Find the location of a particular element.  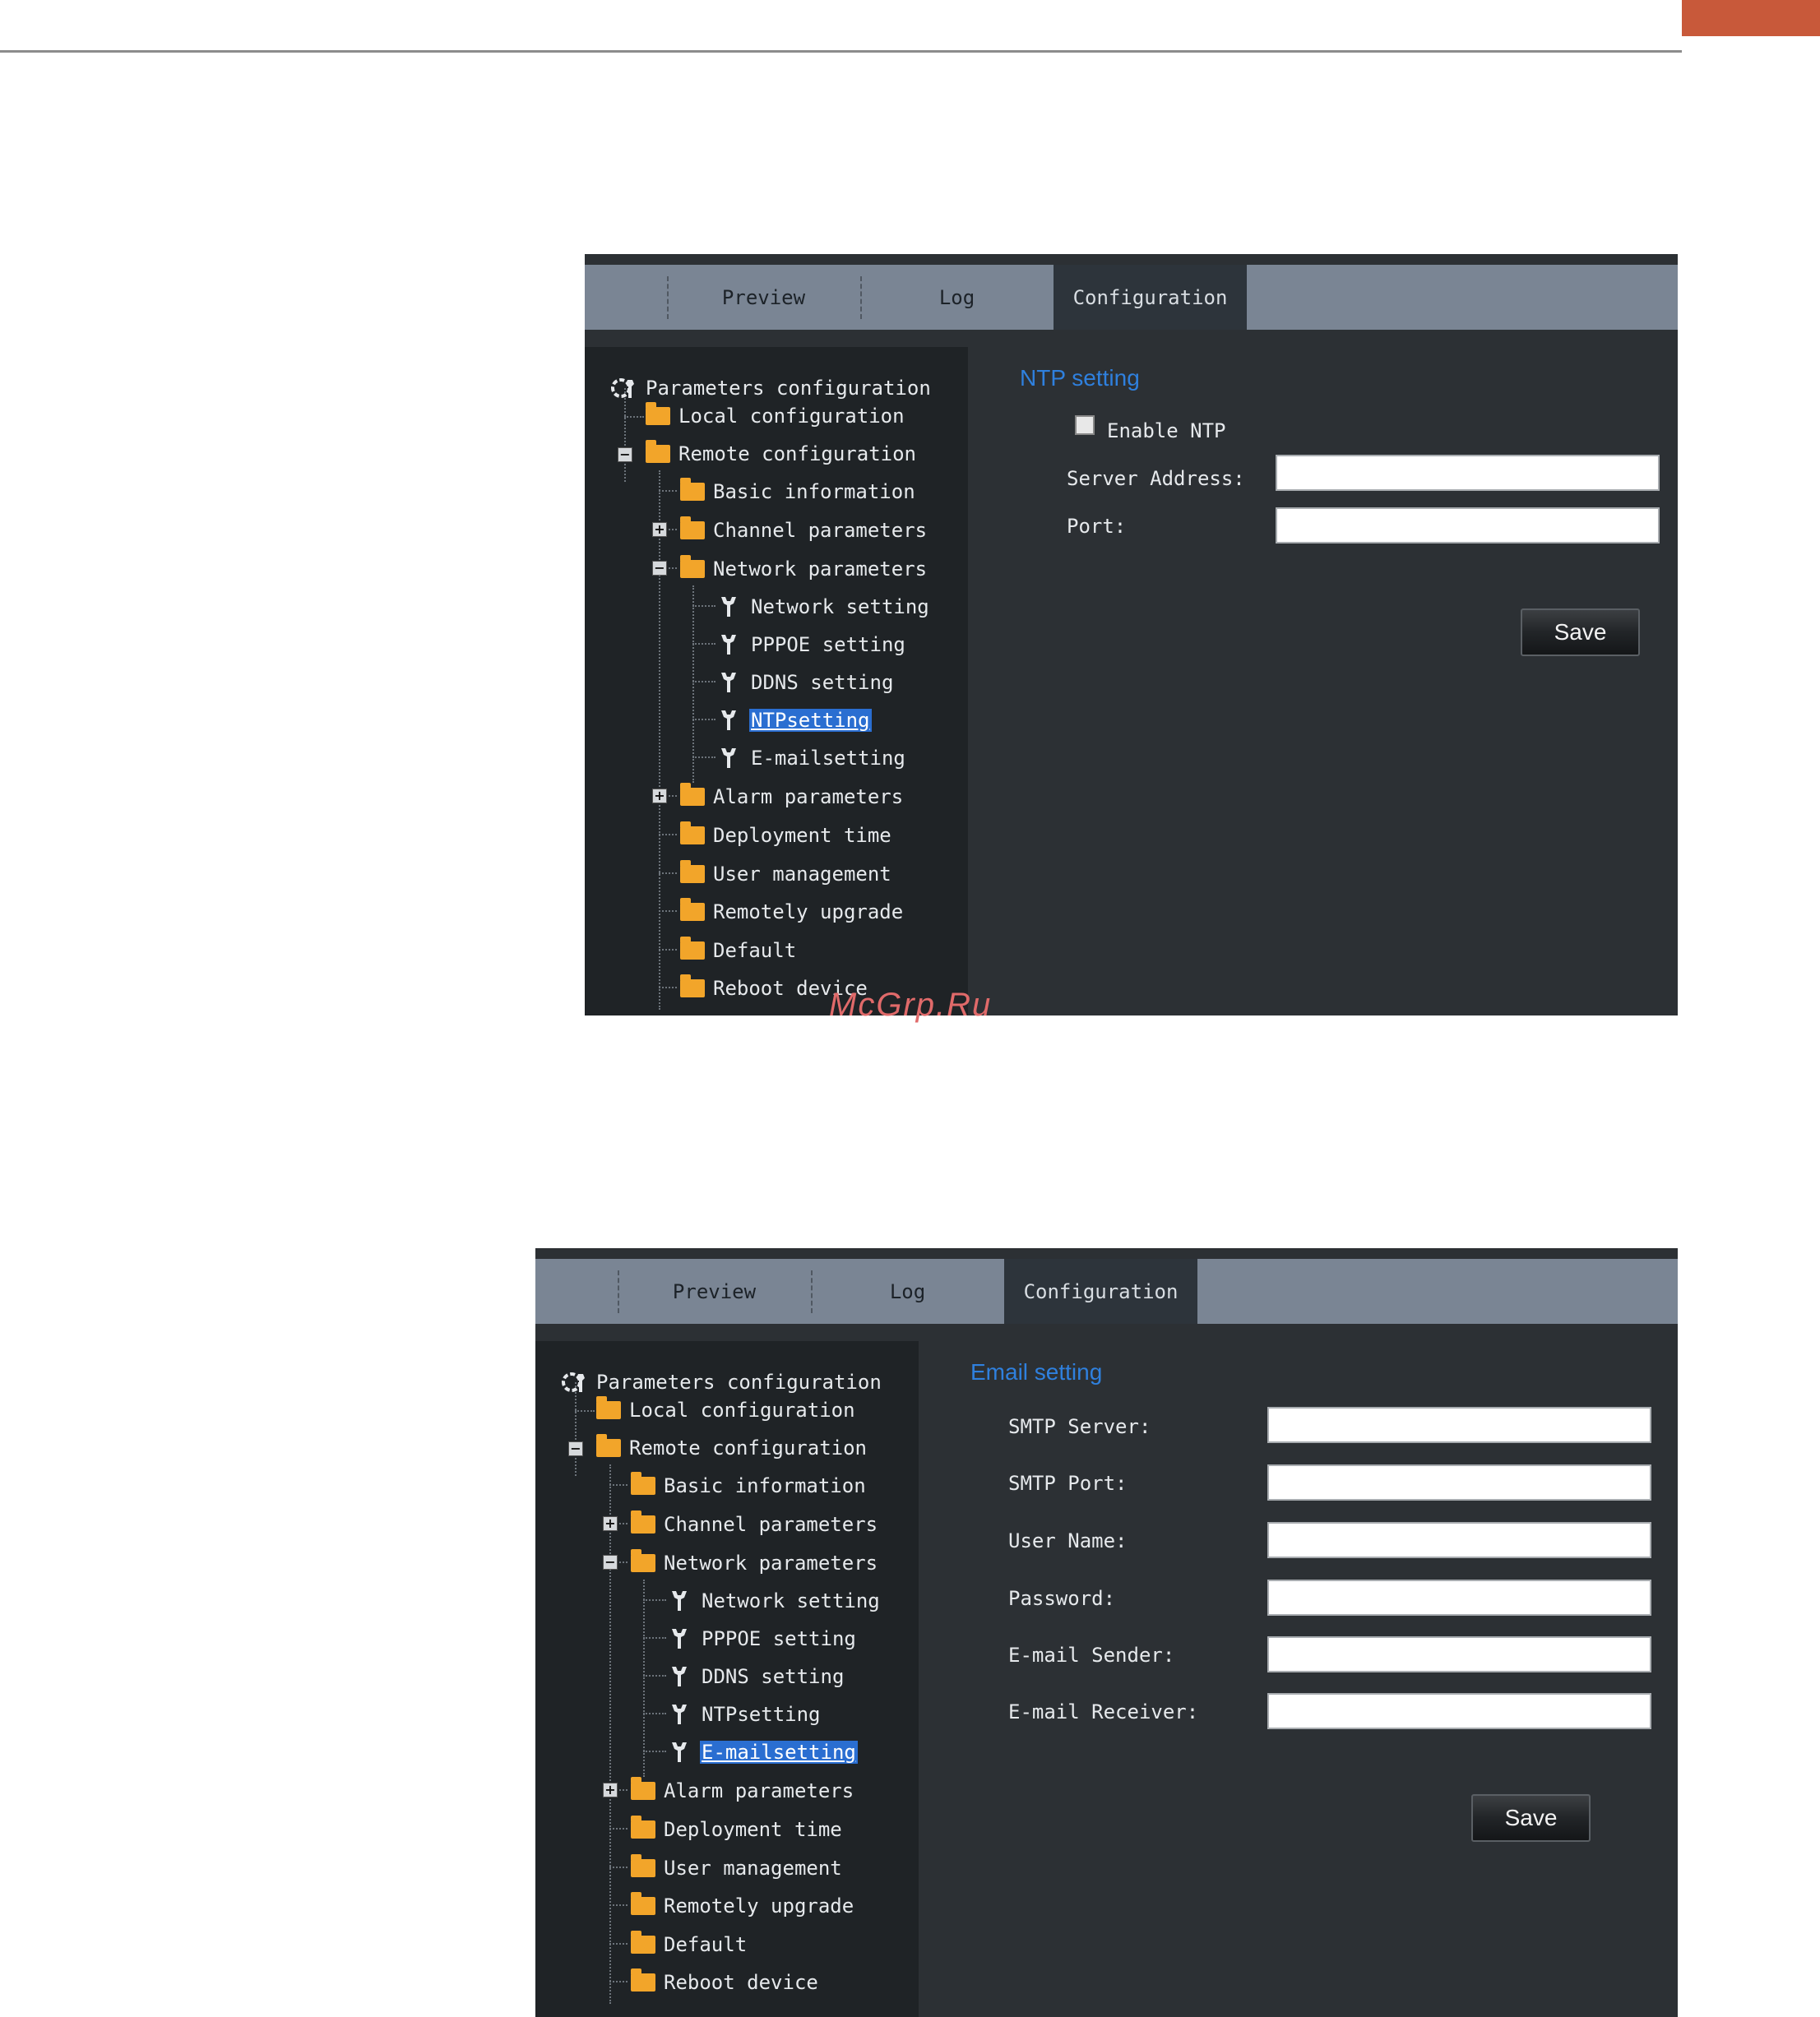

section-title: NTP setting is located at coordinates (1080, 378).